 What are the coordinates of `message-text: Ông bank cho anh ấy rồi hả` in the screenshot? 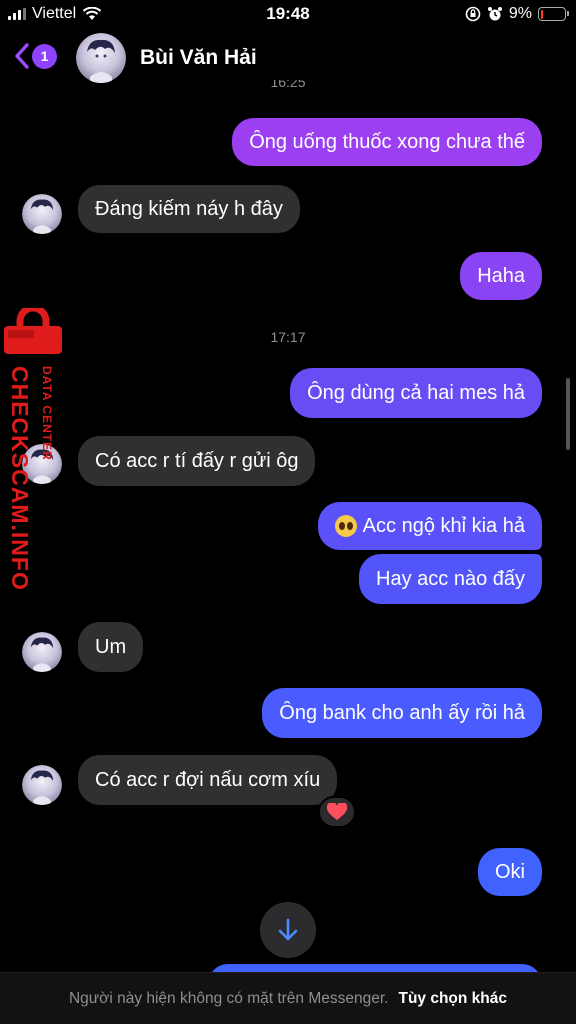 It's located at (402, 713).